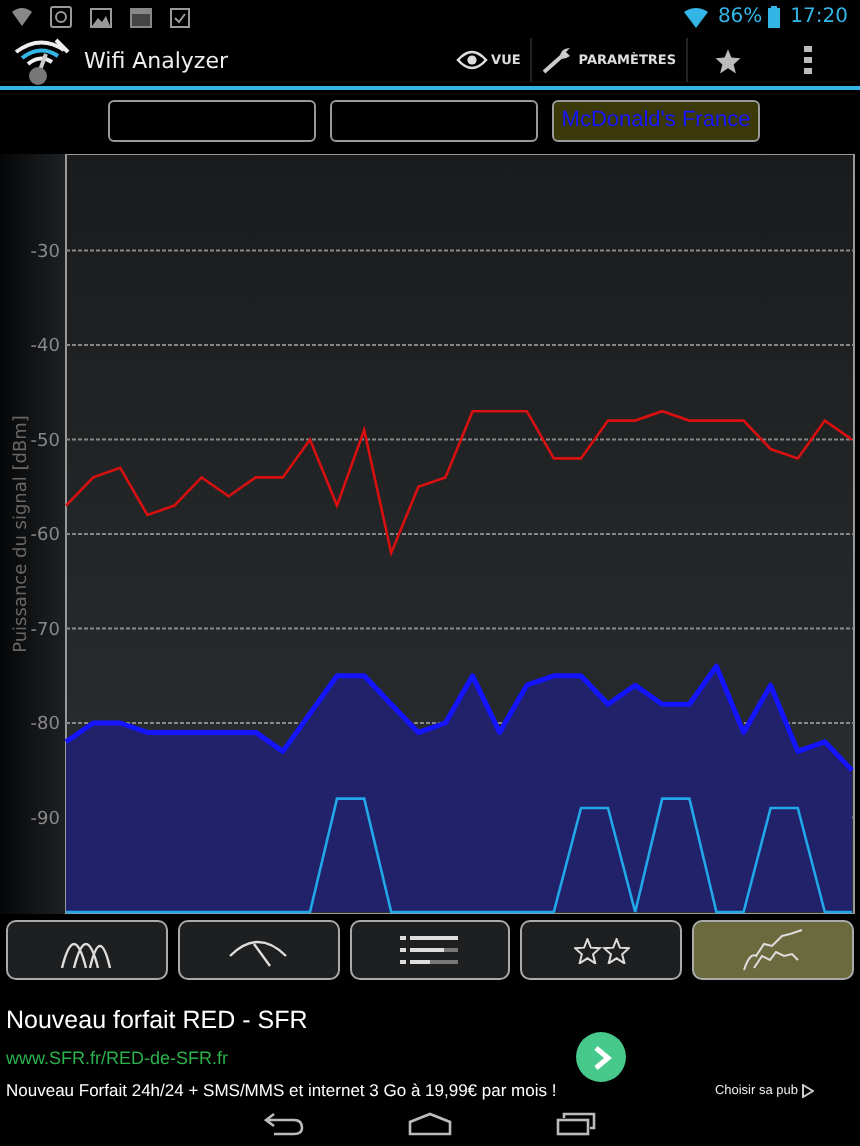 The image size is (860, 1146). I want to click on battery-icon, so click(774, 17).